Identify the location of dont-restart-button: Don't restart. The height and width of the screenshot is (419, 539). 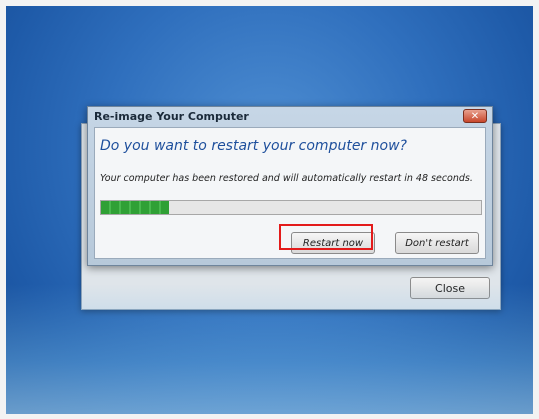
(437, 243).